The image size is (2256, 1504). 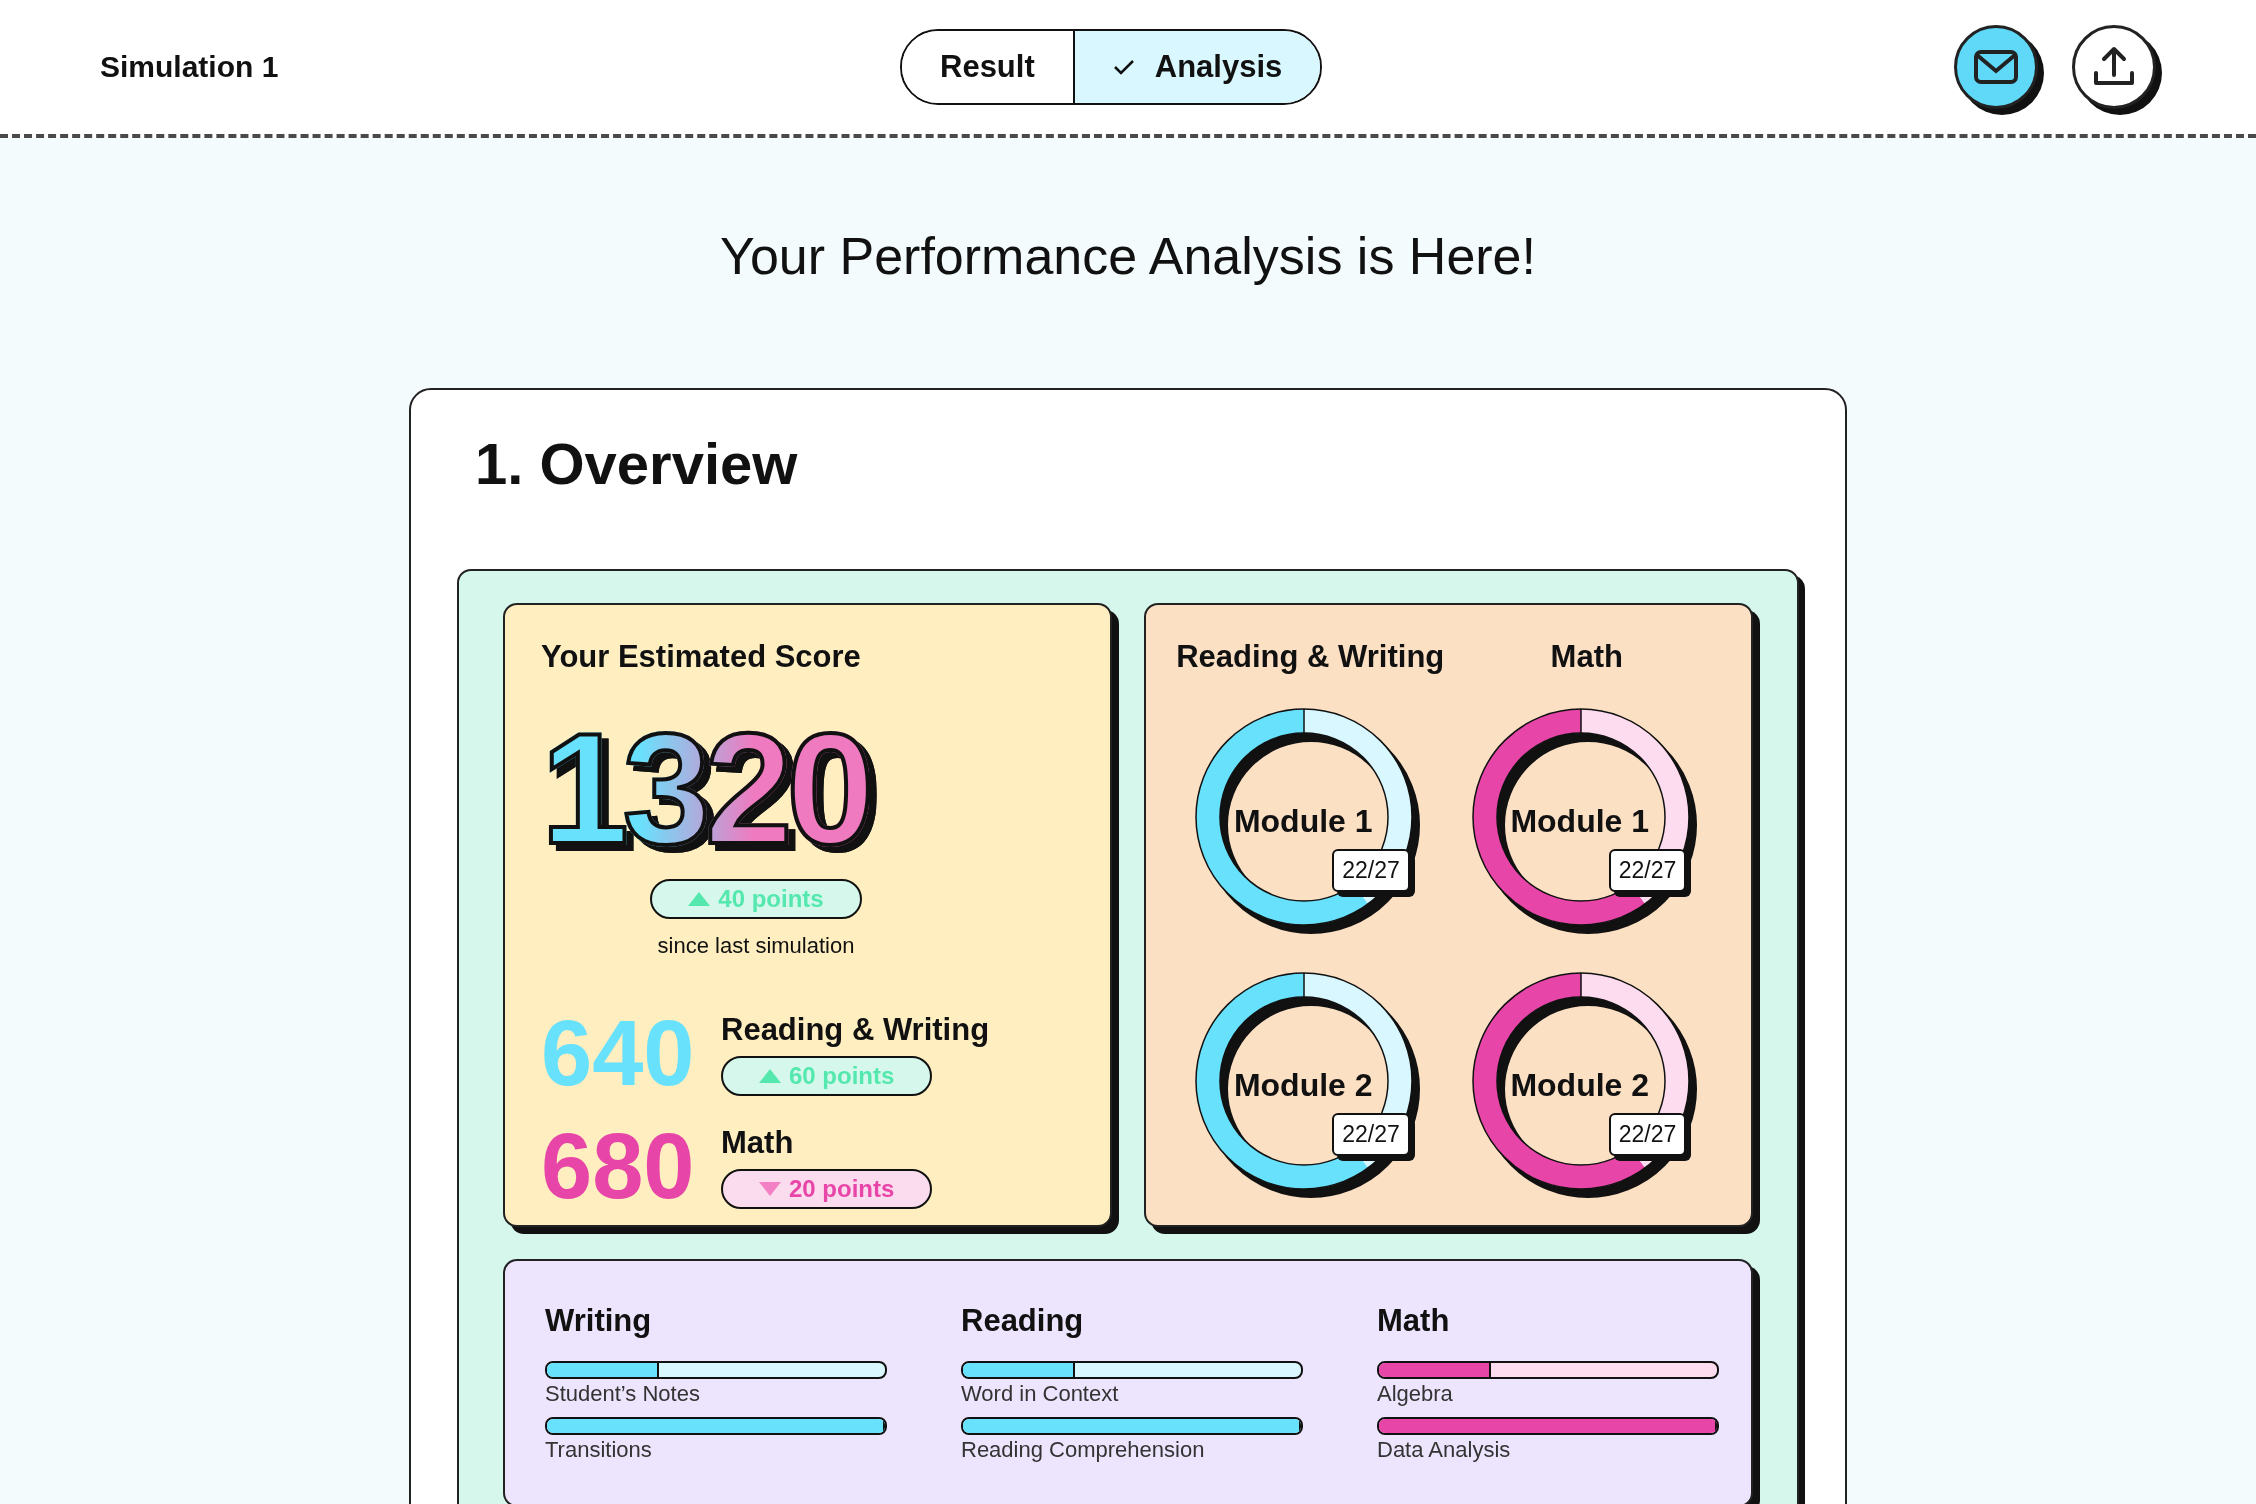 I want to click on subject-heading: Reading & Writing, so click(x=1310, y=657).